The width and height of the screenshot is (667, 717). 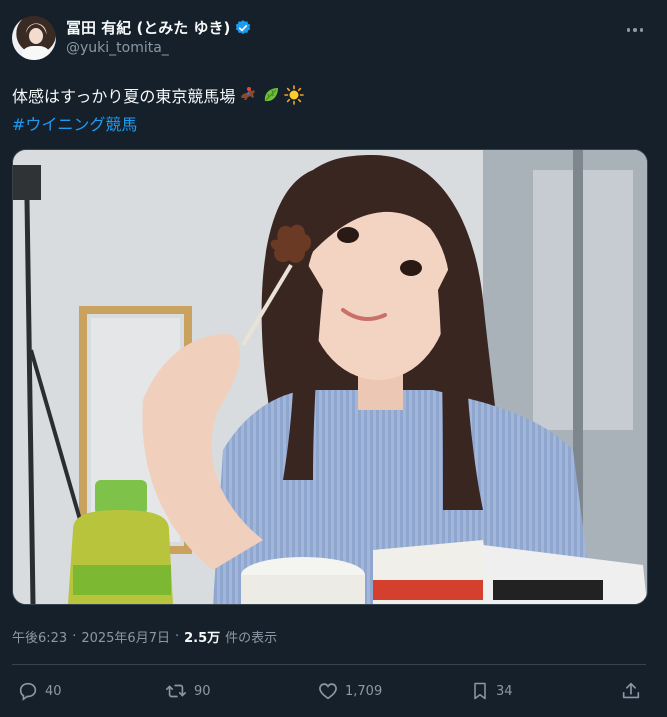 I want to click on retweet-count: 90, so click(x=202, y=691).